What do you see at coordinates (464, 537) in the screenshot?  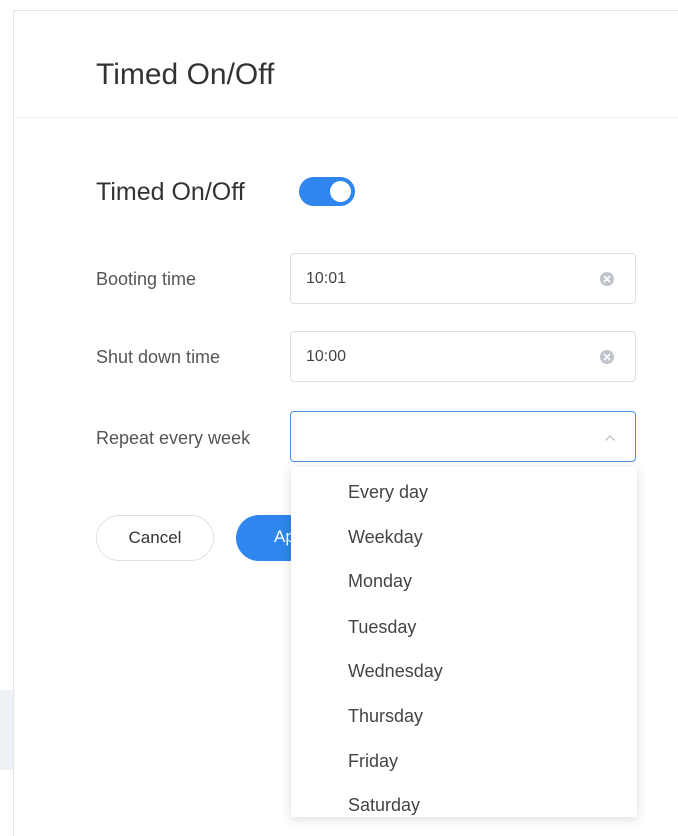 I see `dropdown-option-weekday: Weekday` at bounding box center [464, 537].